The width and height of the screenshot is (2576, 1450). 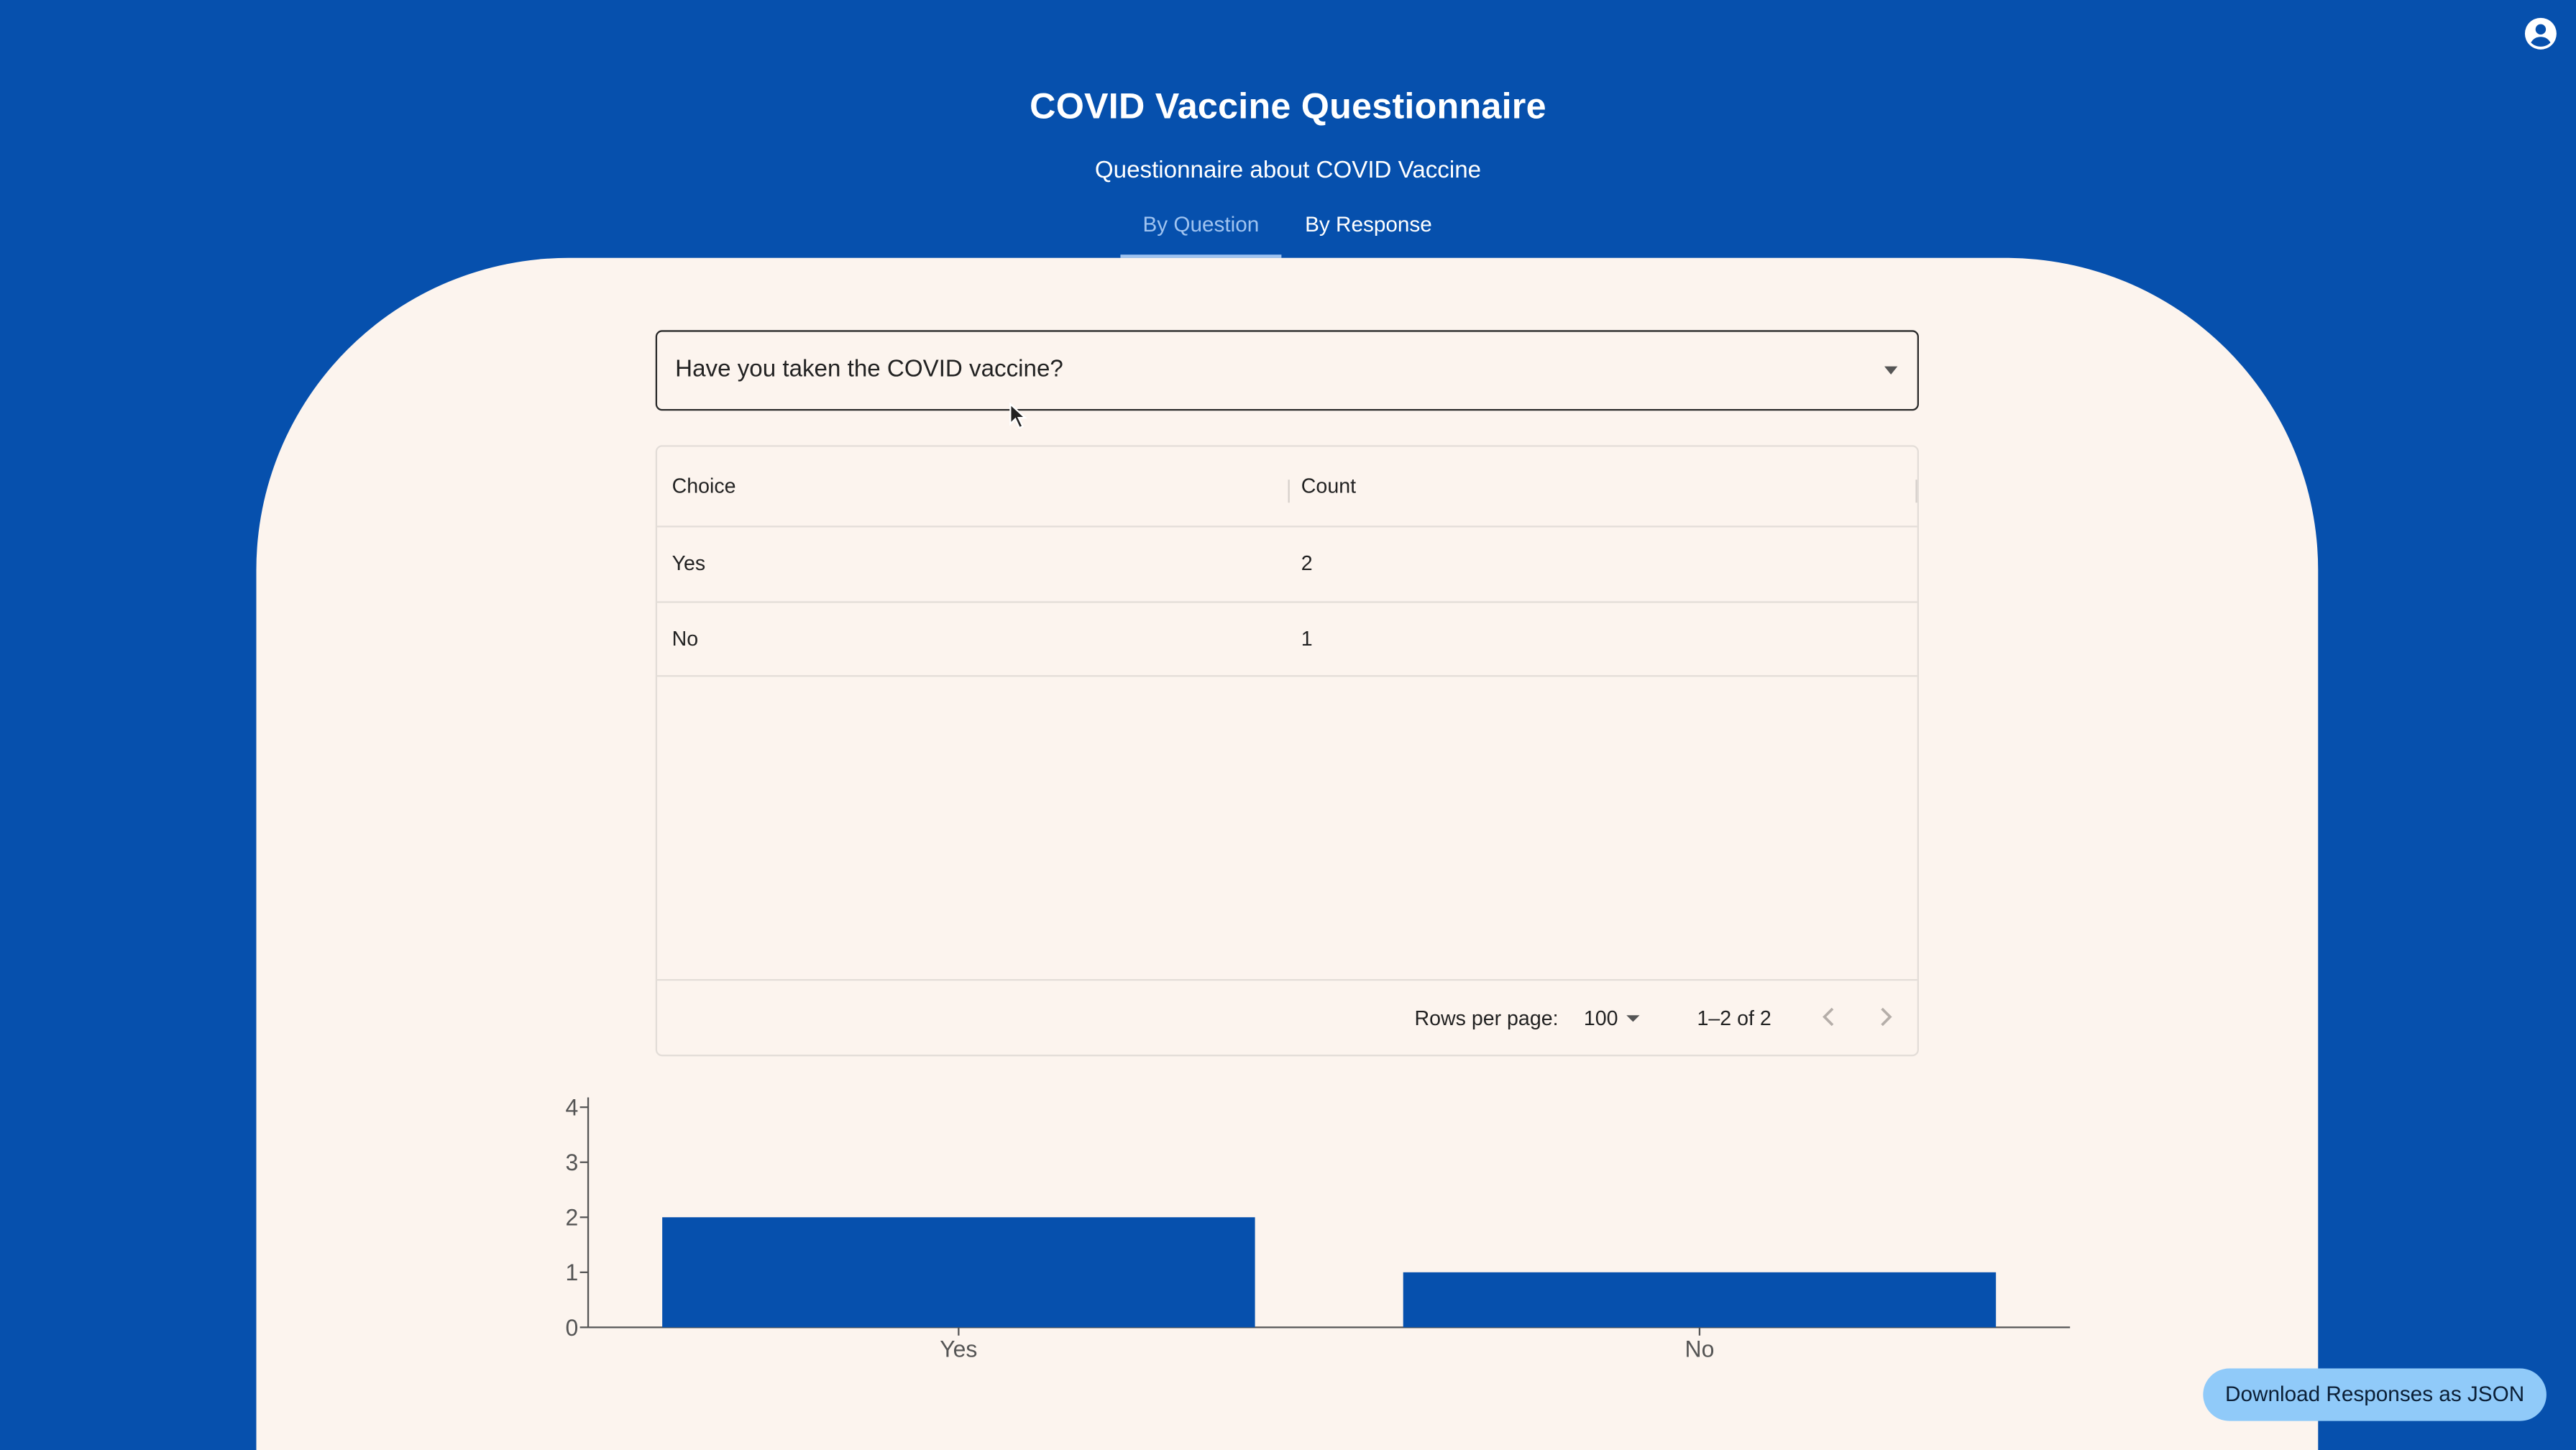 I want to click on responses-bar-chart: 0 1 2 3 4 Yes No, so click(x=1318, y=1228).